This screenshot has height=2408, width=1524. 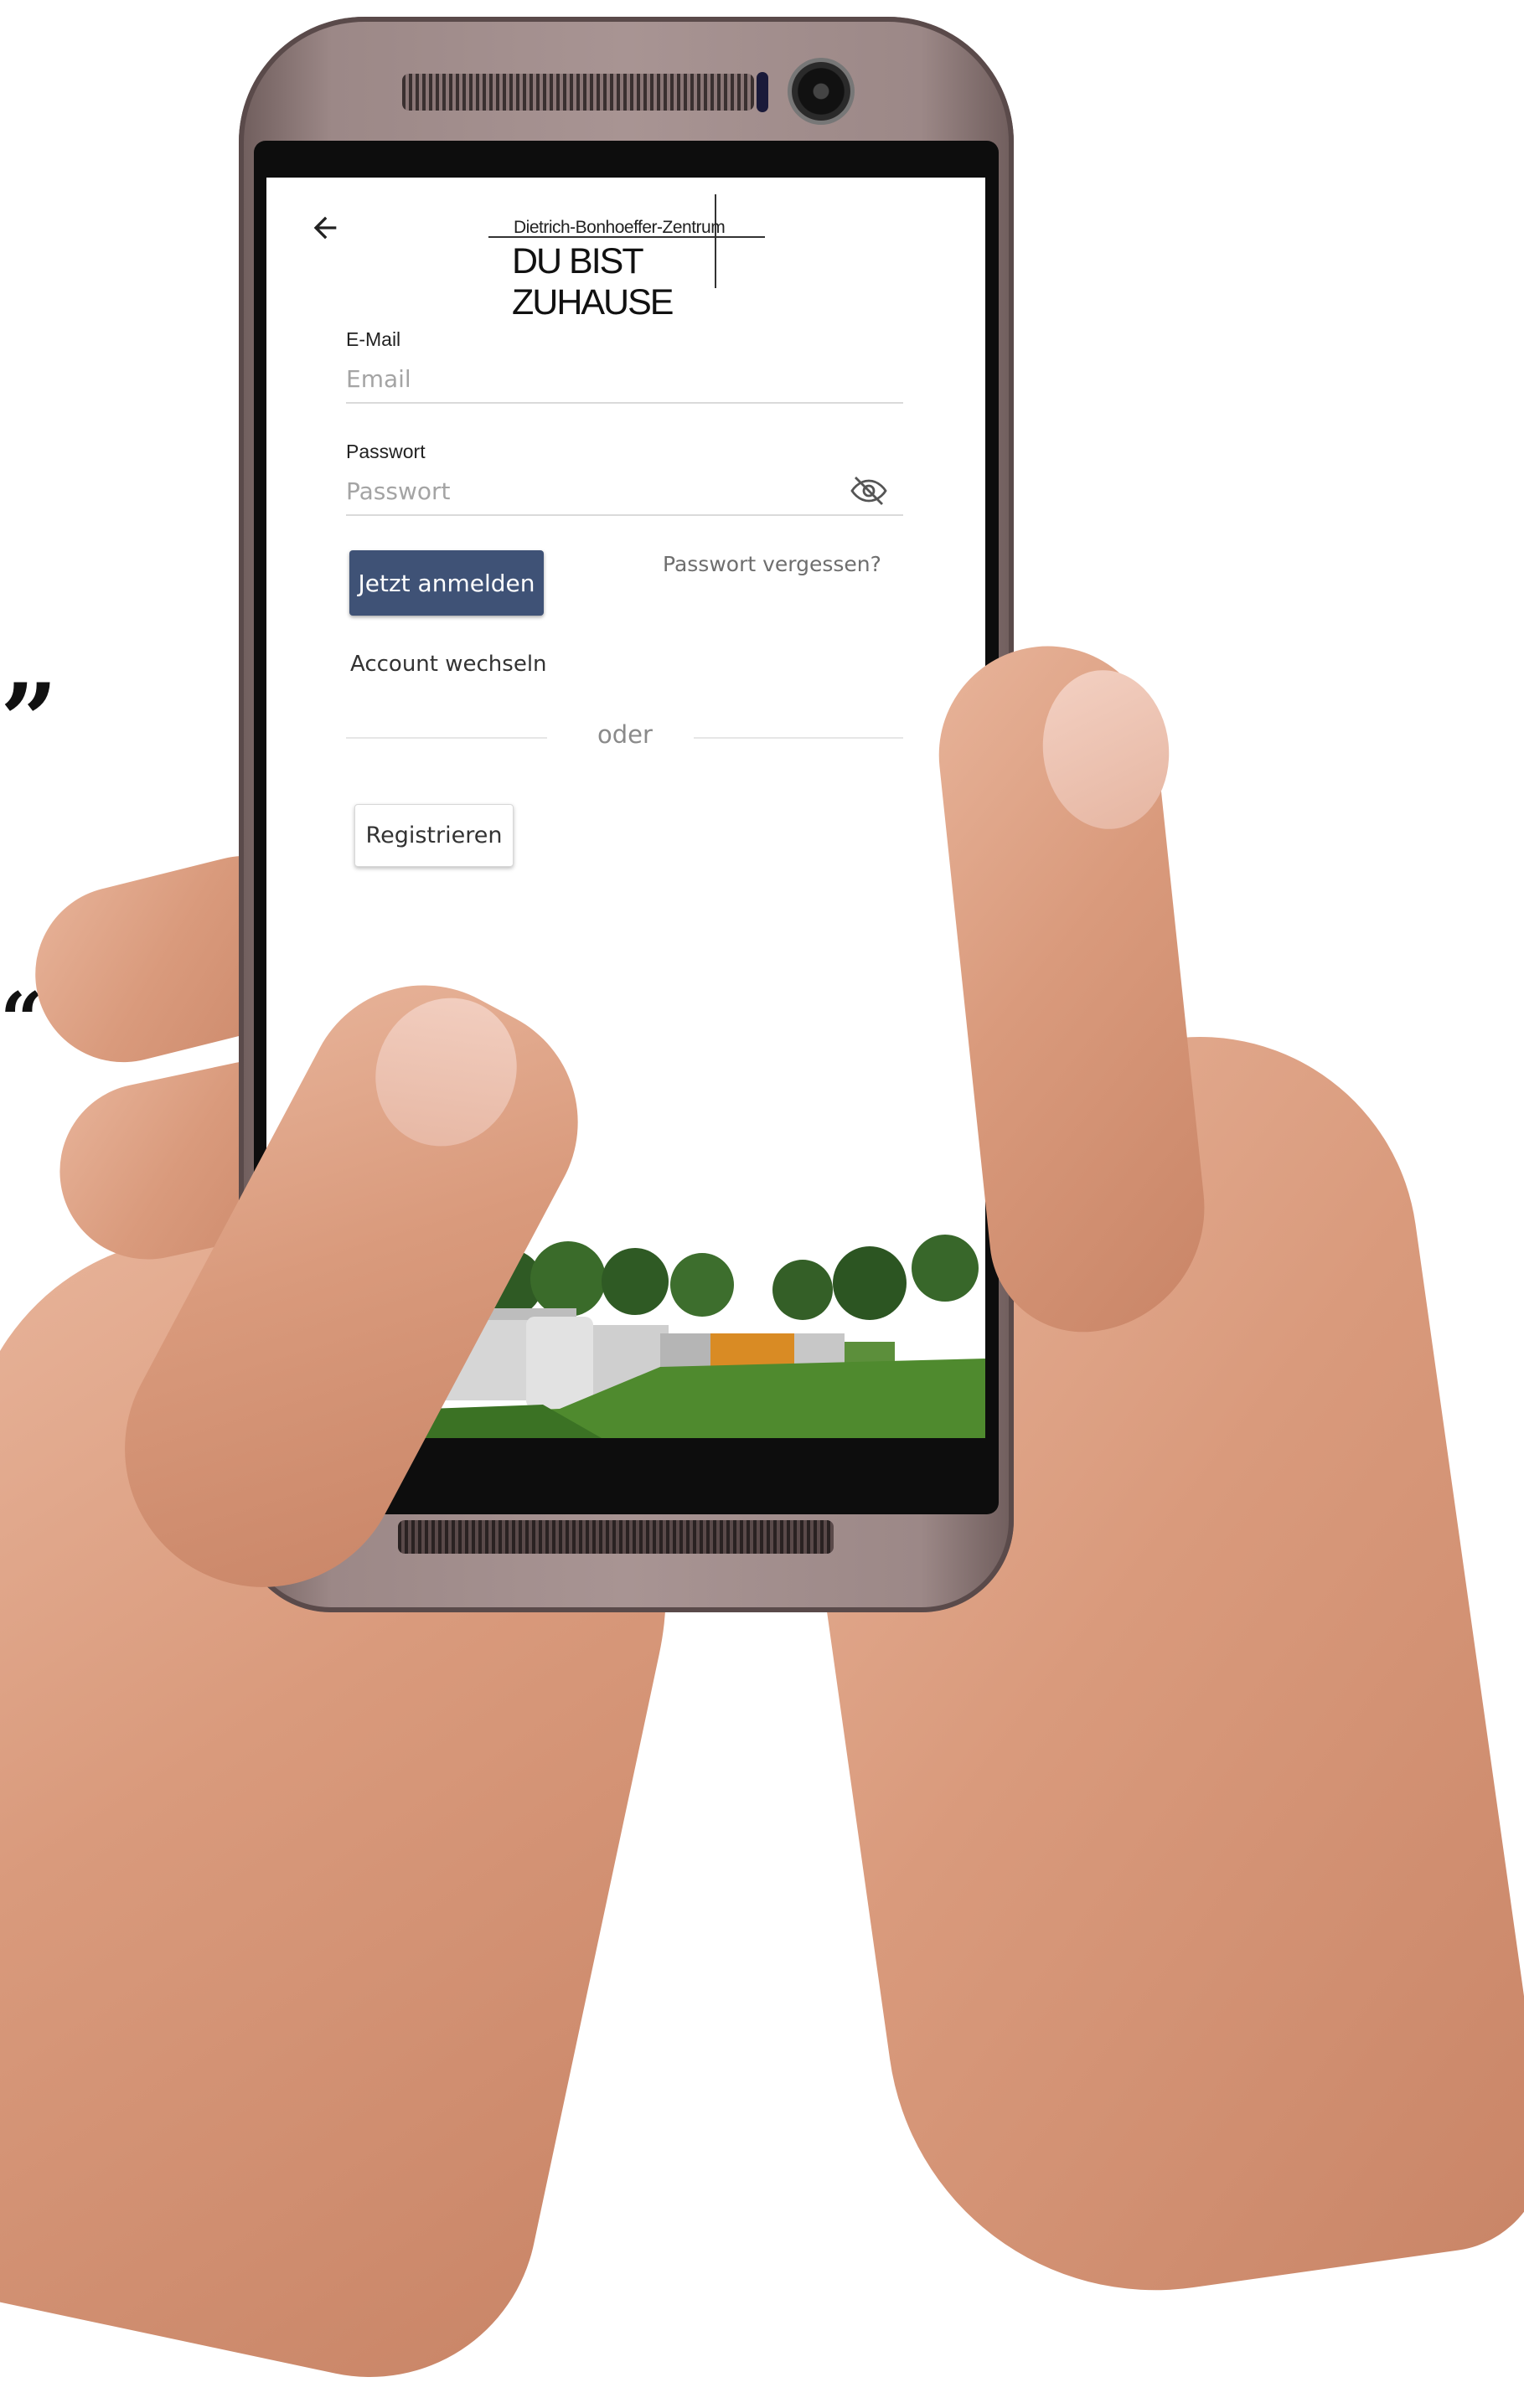 What do you see at coordinates (624, 379) in the screenshot?
I see `email-field` at bounding box center [624, 379].